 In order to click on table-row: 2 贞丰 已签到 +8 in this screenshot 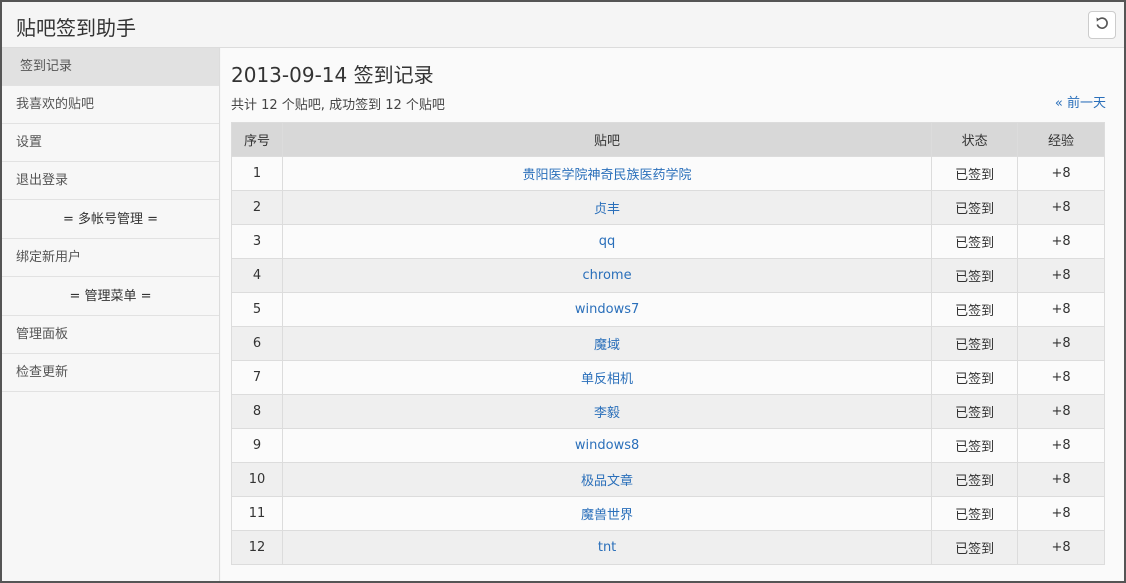, I will do `click(668, 207)`.